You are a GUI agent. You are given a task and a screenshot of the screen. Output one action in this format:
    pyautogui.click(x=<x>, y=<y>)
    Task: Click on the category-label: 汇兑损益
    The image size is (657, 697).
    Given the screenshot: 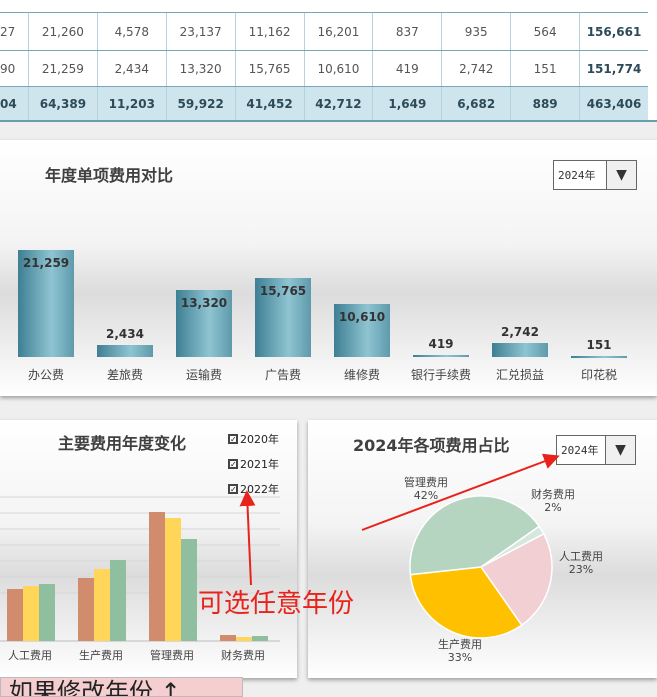 What is the action you would take?
    pyautogui.click(x=519, y=375)
    